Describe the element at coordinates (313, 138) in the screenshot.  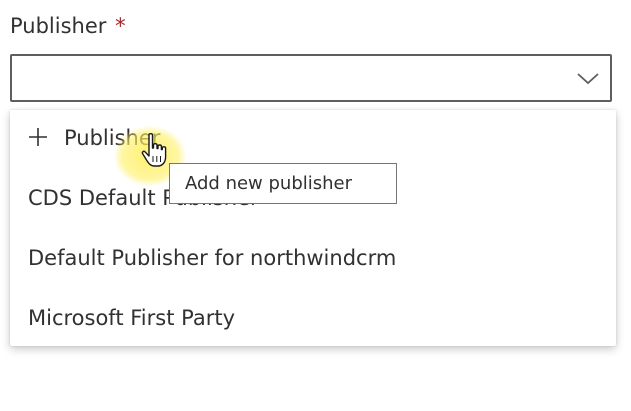
I see `add-publisher-option: Publisher` at that location.